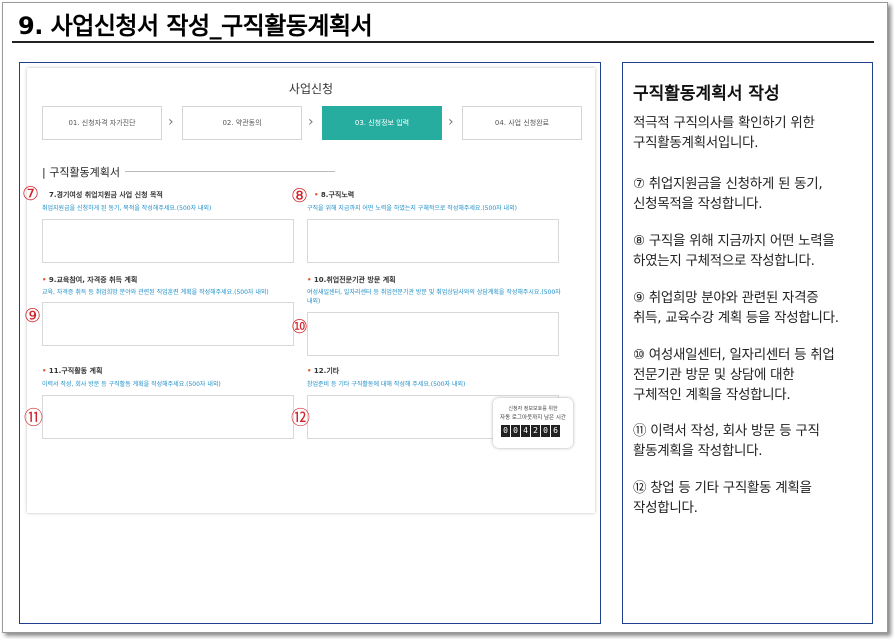 The image size is (894, 639). I want to click on field-11-textarea, so click(168, 417).